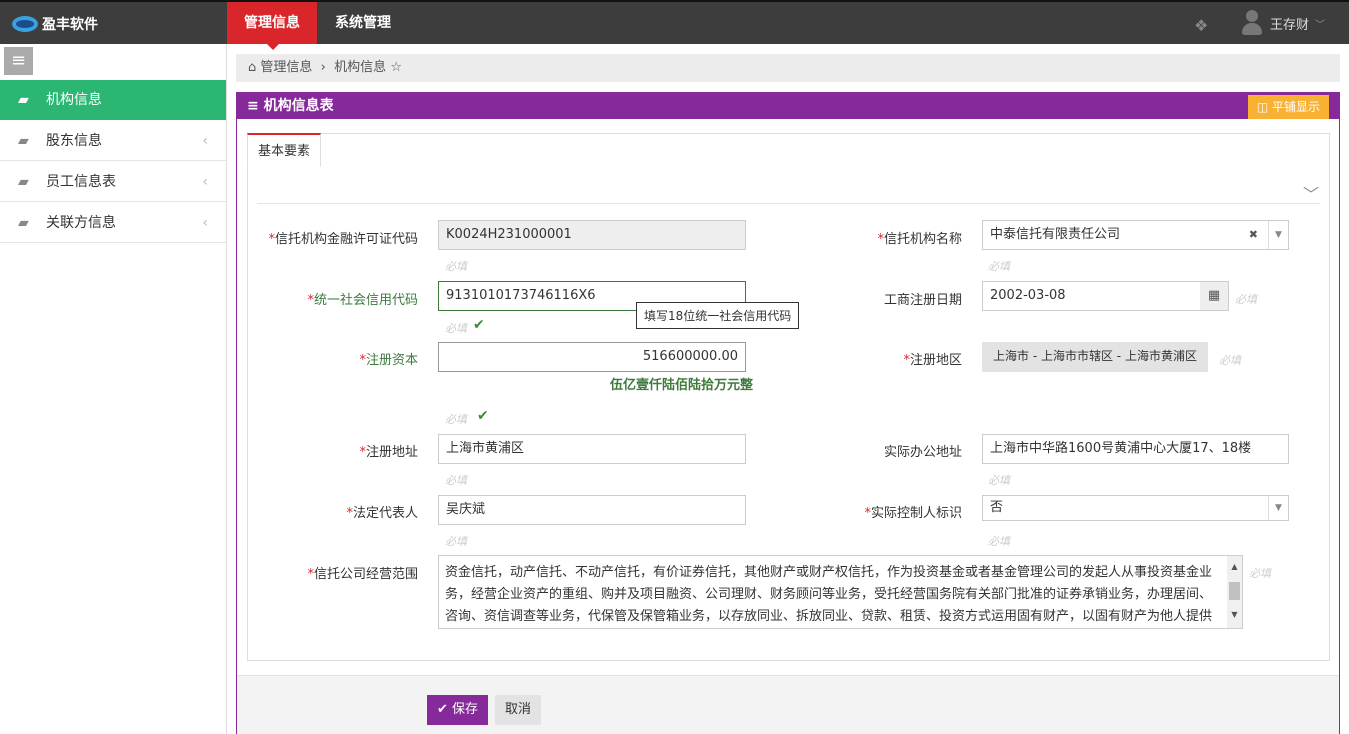 Image resolution: width=1349 pixels, height=734 pixels. What do you see at coordinates (1290, 25) in the screenshot?
I see `user-name: 王存财` at bounding box center [1290, 25].